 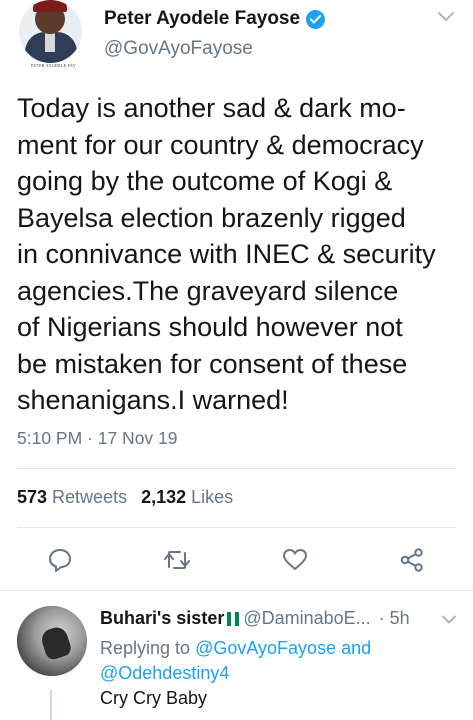 What do you see at coordinates (52, 641) in the screenshot?
I see `reply-author-avatar` at bounding box center [52, 641].